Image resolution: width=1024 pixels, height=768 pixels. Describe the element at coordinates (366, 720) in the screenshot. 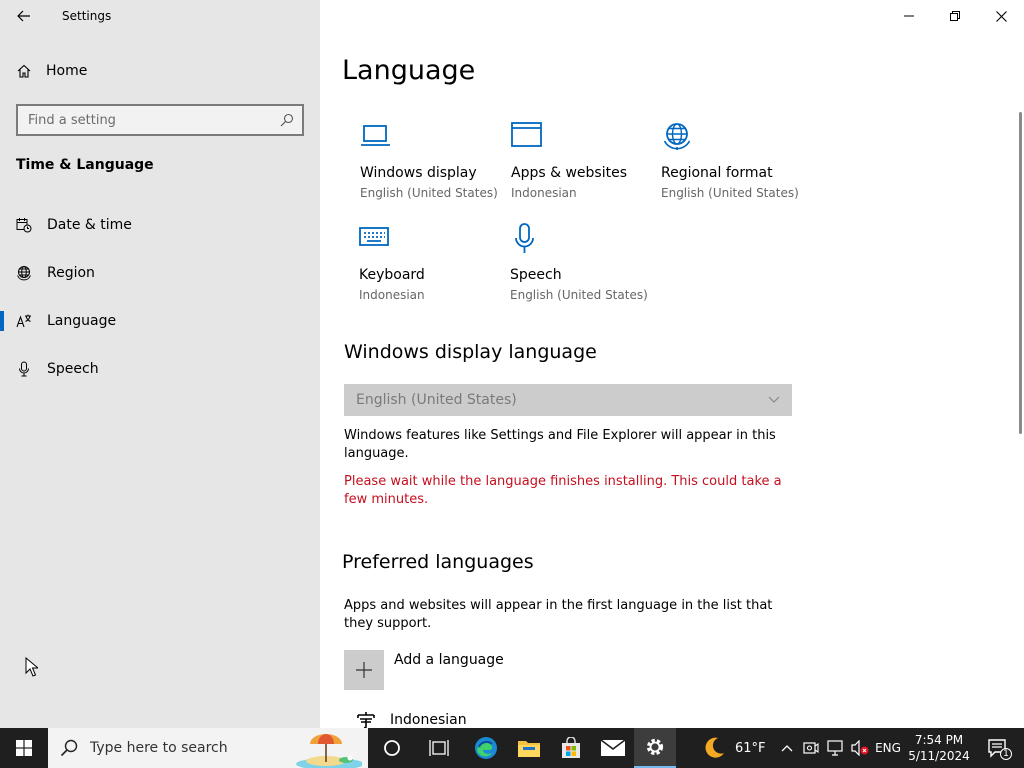

I see `language-glyph-icon` at that location.